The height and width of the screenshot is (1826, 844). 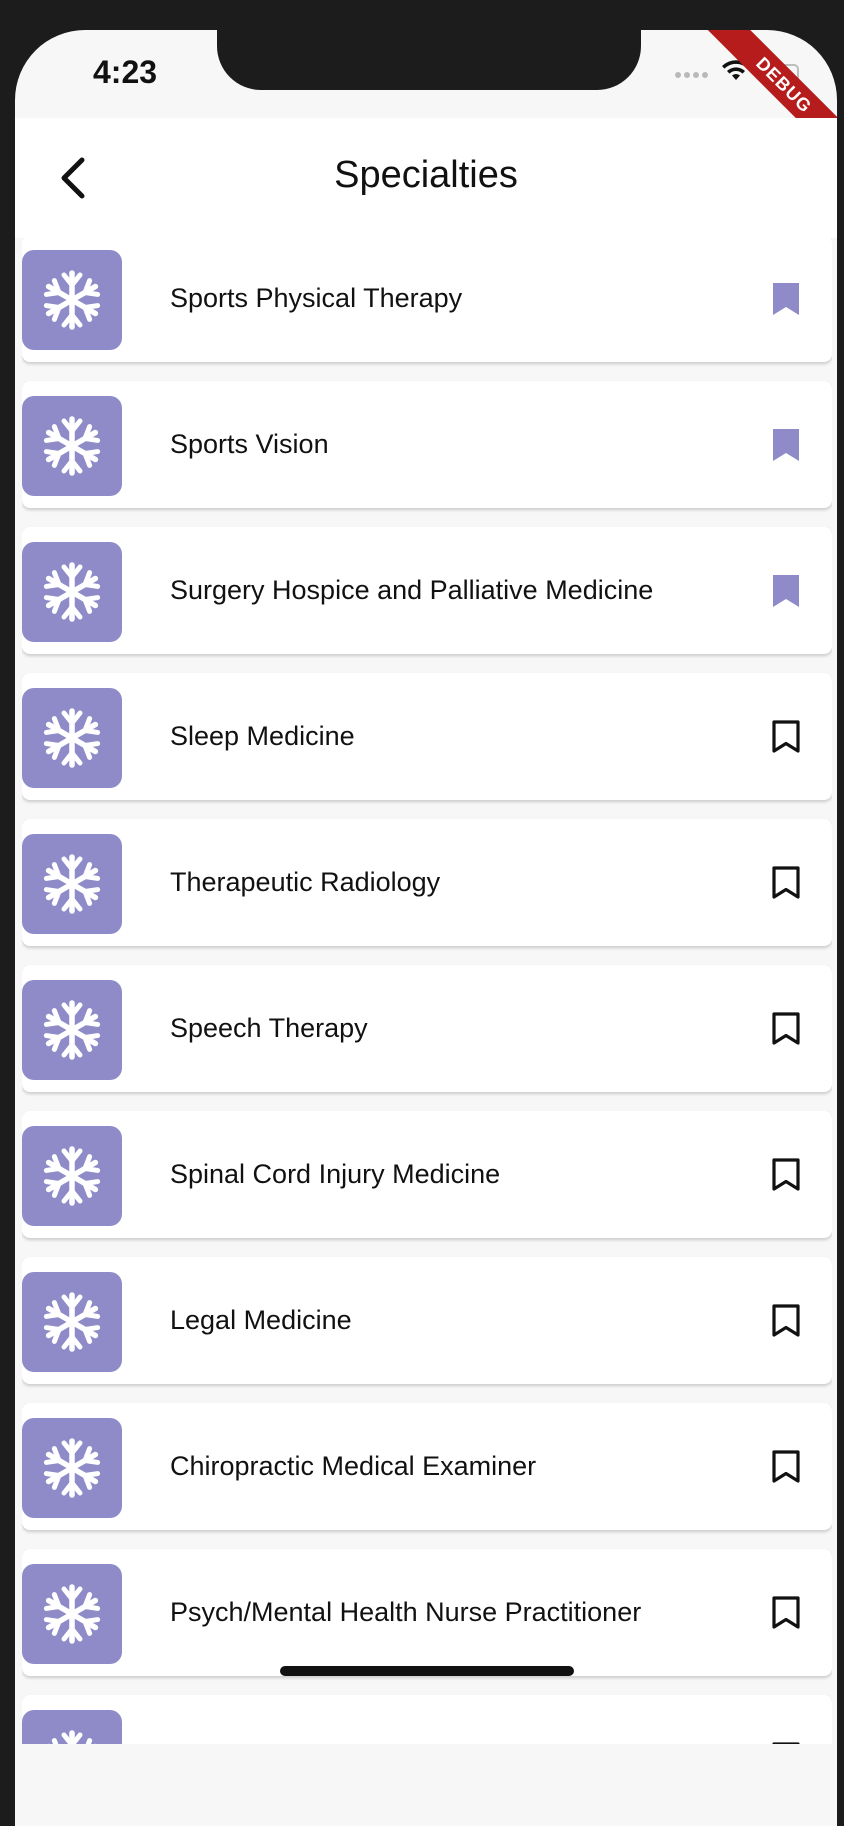 I want to click on list-item: Surgery Hospice and Palliative Medicine, so click(x=427, y=590).